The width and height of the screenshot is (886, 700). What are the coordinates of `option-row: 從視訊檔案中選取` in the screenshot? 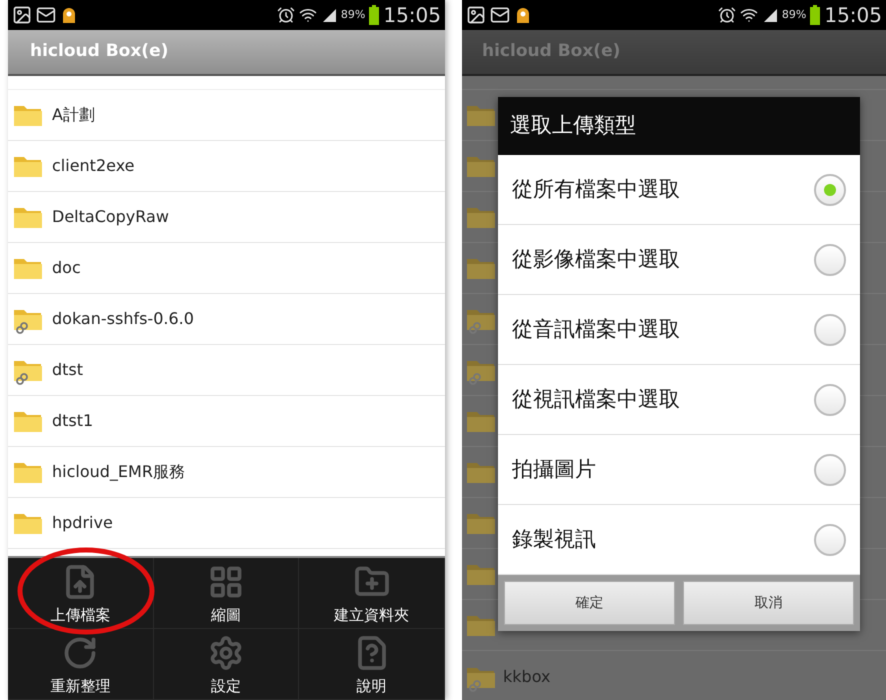 It's located at (679, 400).